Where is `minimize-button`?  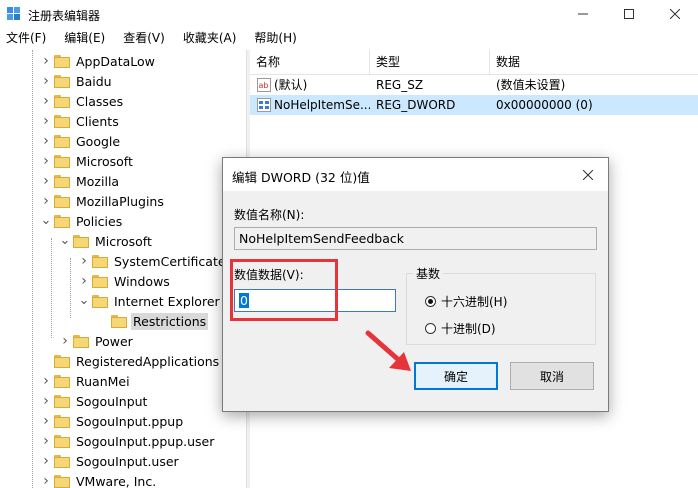 minimize-button is located at coordinates (583, 14).